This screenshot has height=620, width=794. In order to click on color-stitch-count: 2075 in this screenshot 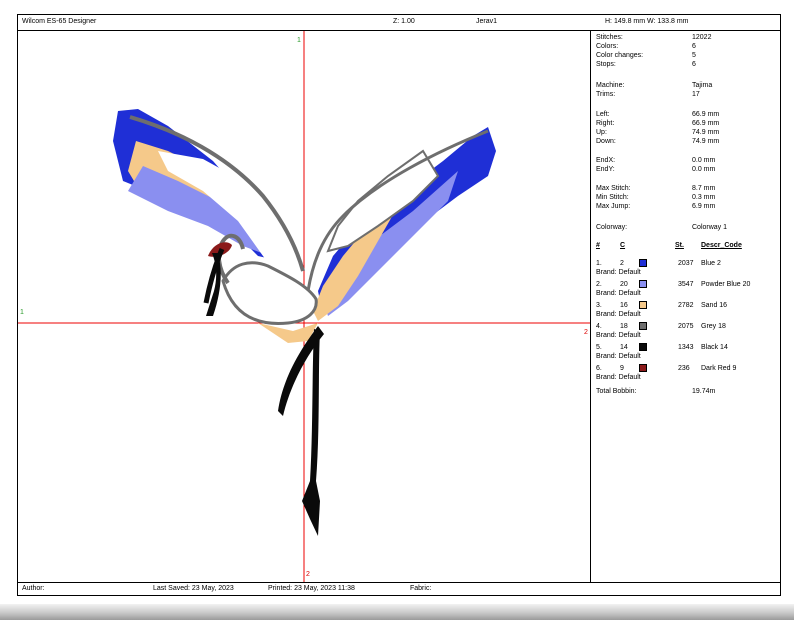, I will do `click(686, 326)`.